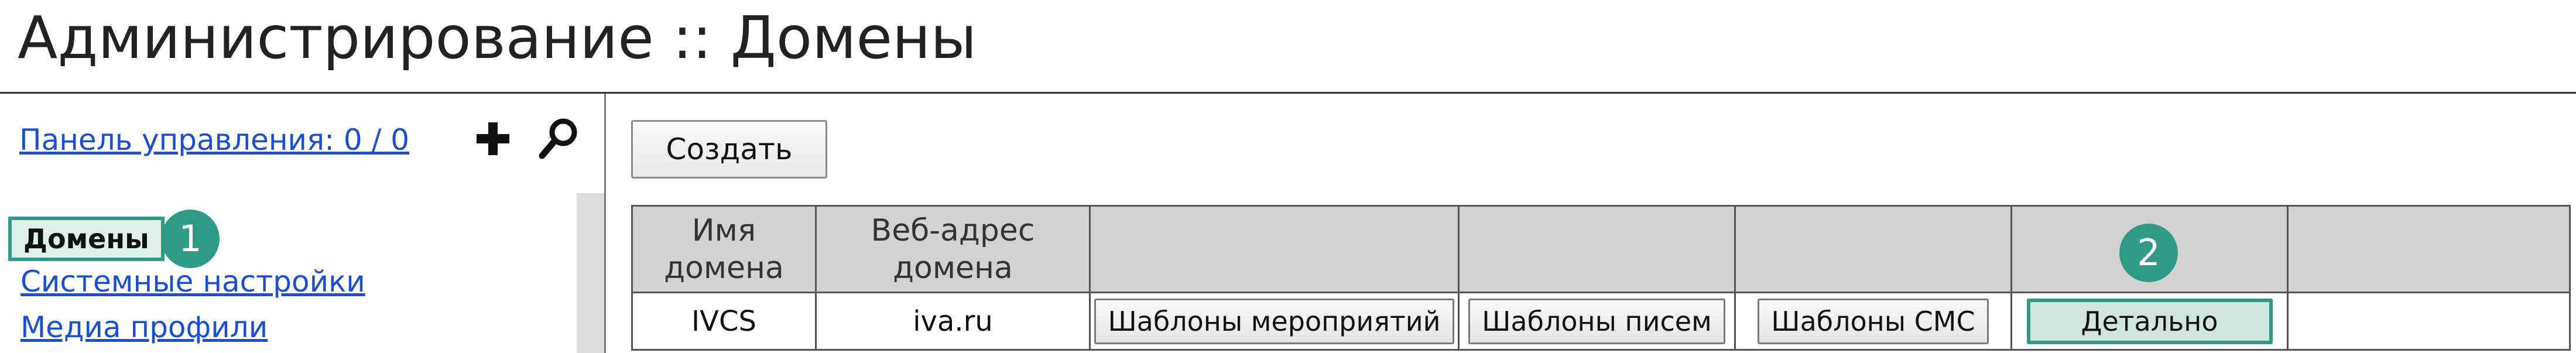 The image size is (2576, 353). I want to click on events-templates-button: Шаблоны мероприятий, so click(1274, 321).